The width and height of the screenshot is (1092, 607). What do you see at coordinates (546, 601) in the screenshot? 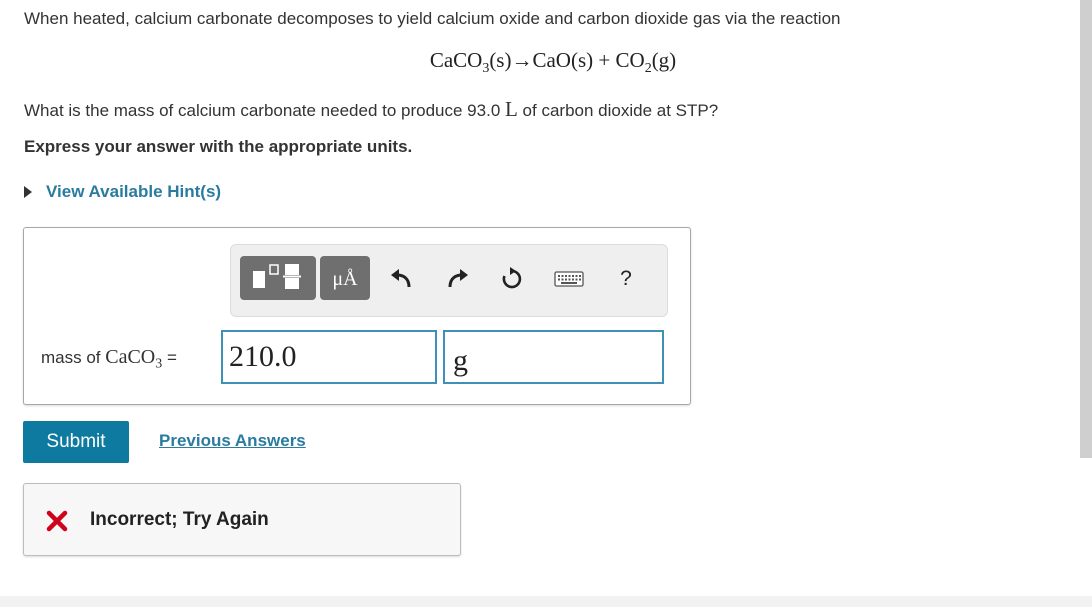
I see `bottom-strip` at bounding box center [546, 601].